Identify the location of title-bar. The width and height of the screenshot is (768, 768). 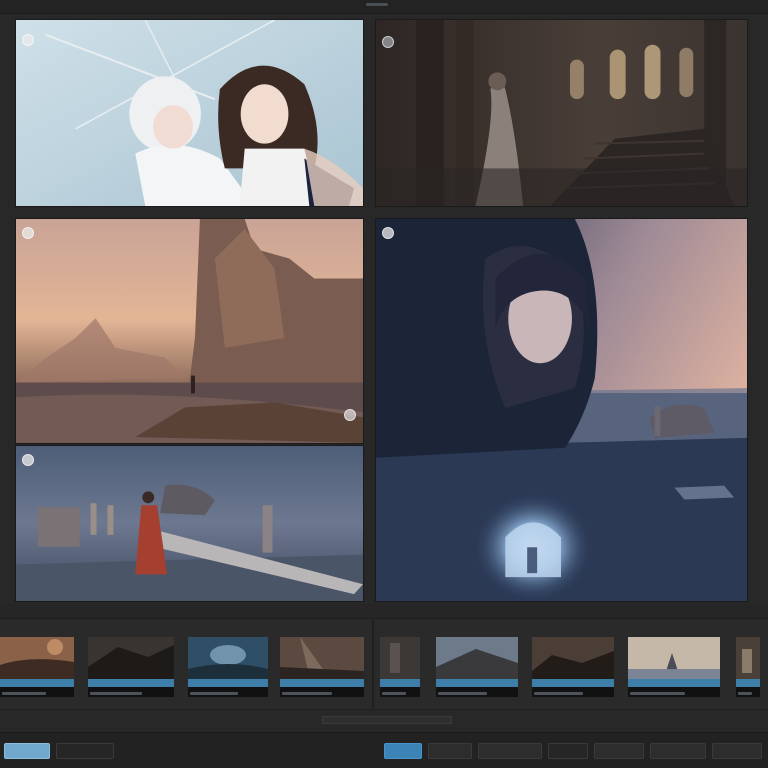
(384, 7).